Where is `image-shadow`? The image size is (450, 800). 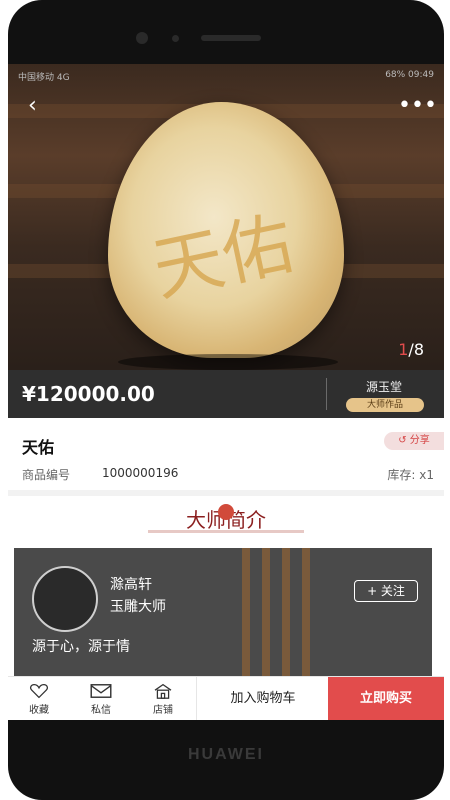
image-shadow is located at coordinates (228, 362).